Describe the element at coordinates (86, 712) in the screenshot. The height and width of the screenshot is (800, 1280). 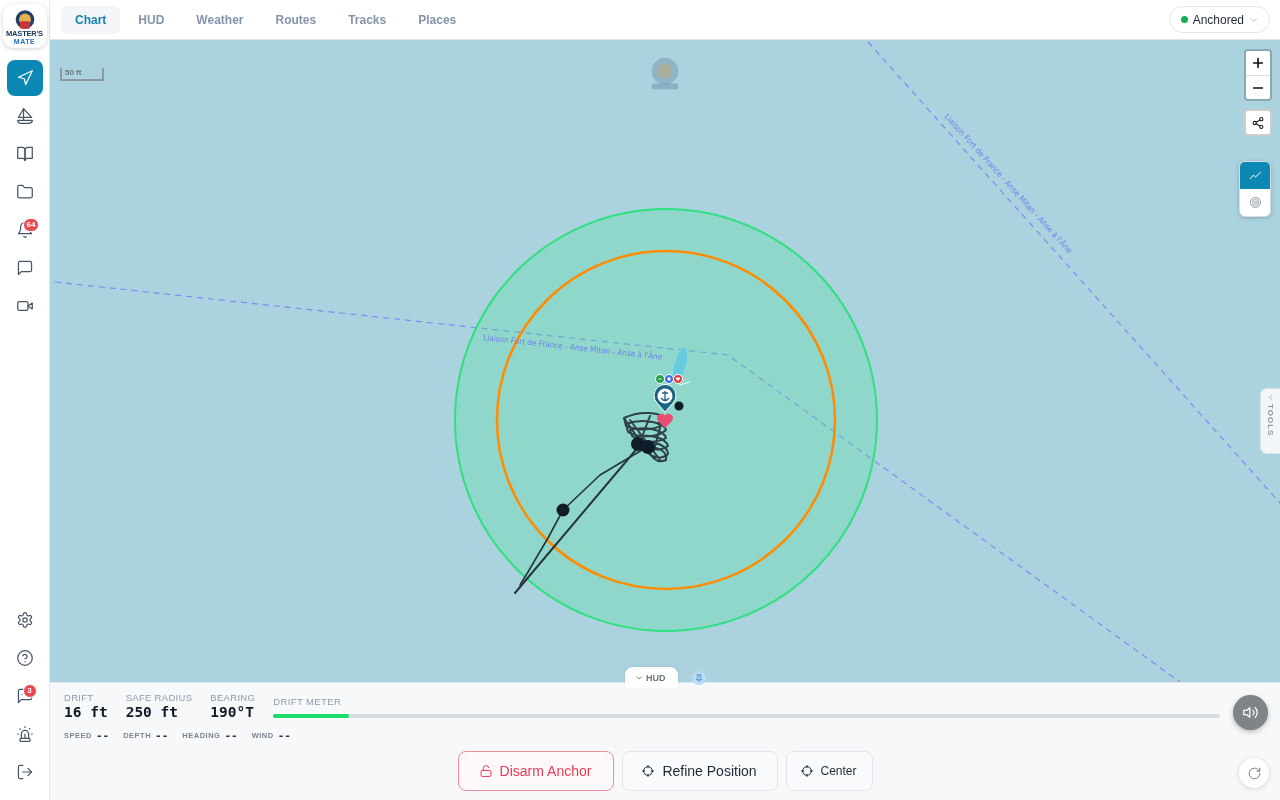
I see `stat-value: 16 ft` at that location.